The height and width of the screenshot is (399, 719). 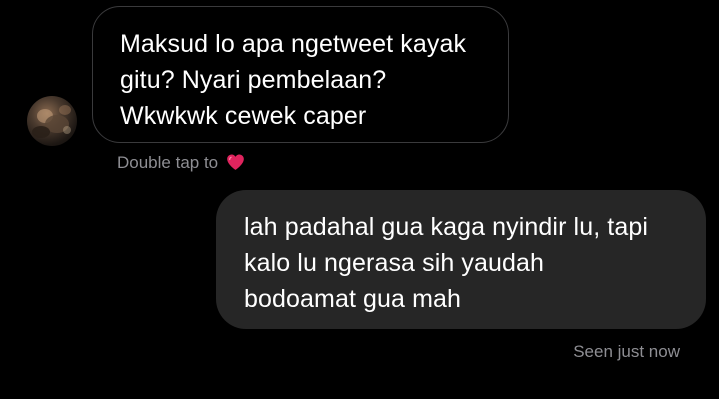 What do you see at coordinates (168, 162) in the screenshot?
I see `double-tap-hint-label: Double tap to` at bounding box center [168, 162].